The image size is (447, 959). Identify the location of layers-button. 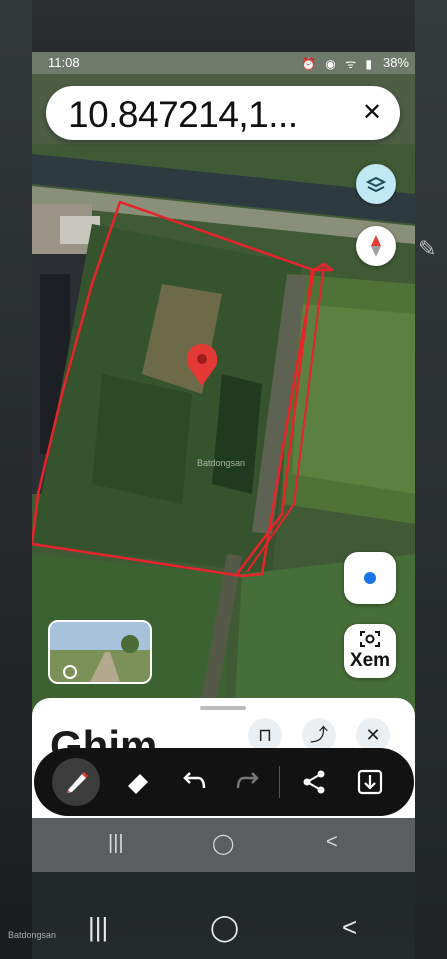
(376, 184).